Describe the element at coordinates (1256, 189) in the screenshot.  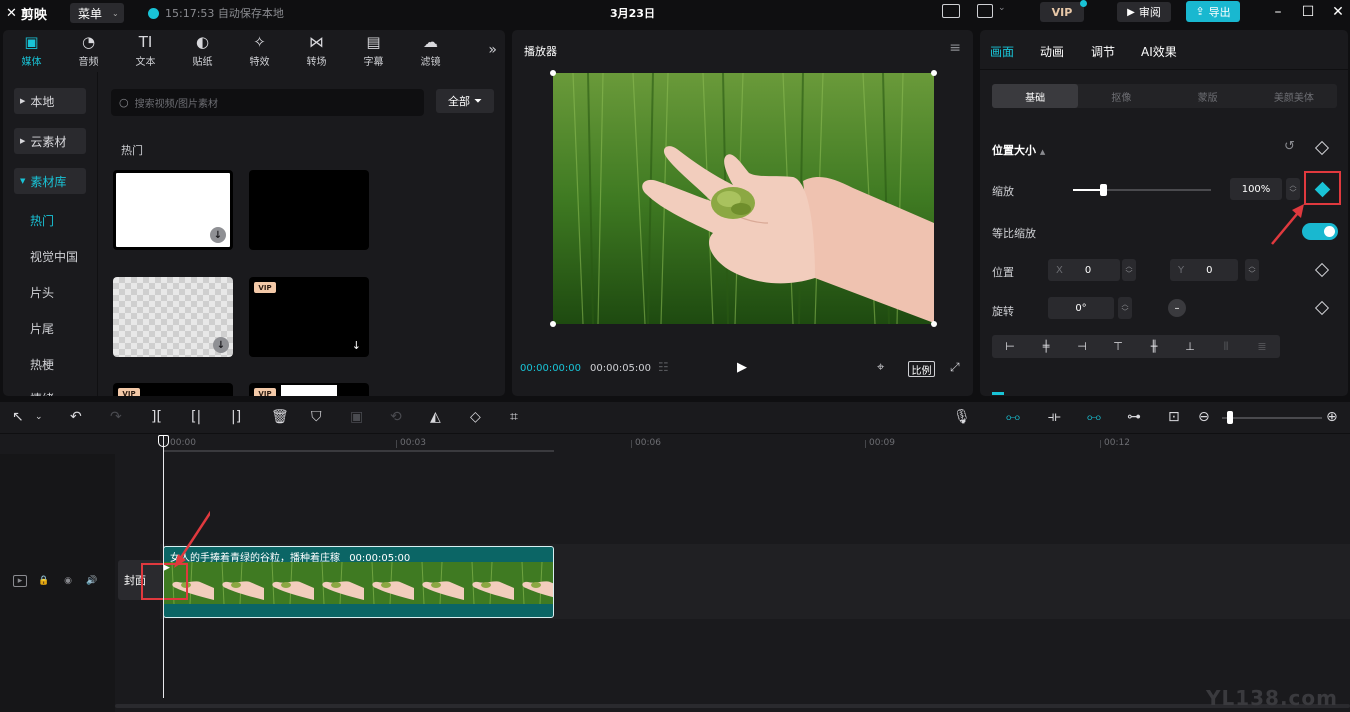
I see `scale-input: 100%` at that location.